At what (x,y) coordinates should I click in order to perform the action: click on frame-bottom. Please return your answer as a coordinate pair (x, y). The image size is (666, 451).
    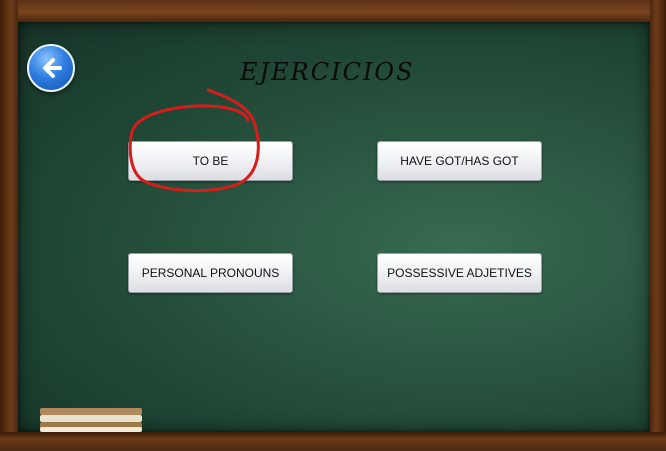
    Looking at the image, I should click on (333, 441).